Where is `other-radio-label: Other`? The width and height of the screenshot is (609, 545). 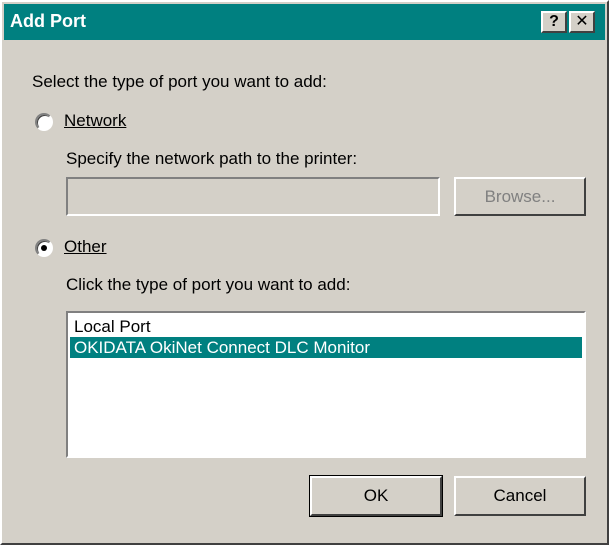 other-radio-label: Other is located at coordinates (85, 247).